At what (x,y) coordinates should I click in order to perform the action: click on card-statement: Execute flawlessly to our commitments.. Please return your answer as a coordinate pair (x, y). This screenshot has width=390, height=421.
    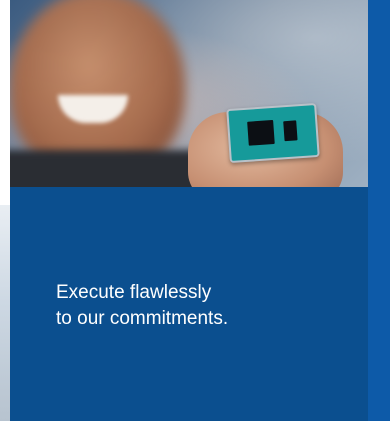
    Looking at the image, I should click on (206, 306).